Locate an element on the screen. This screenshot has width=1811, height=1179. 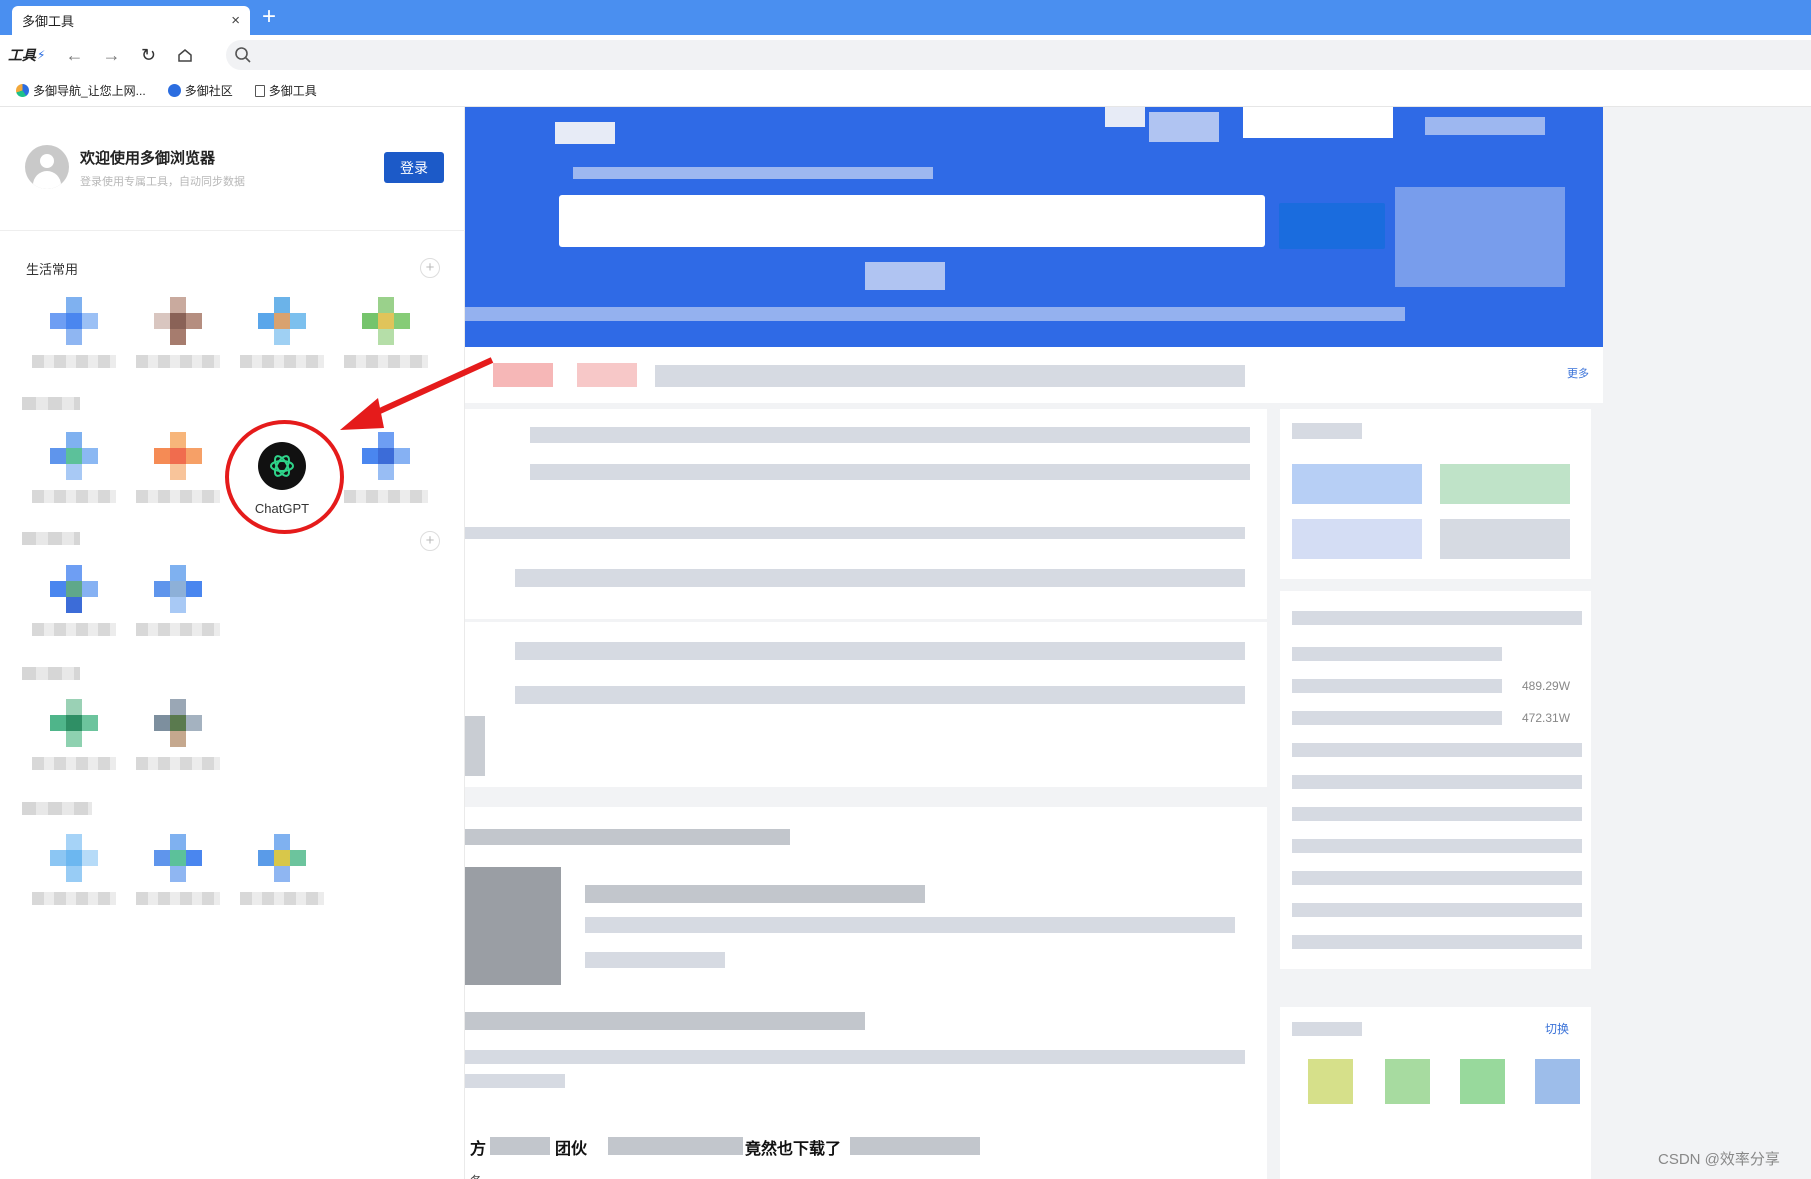
community-icon is located at coordinates (174, 90).